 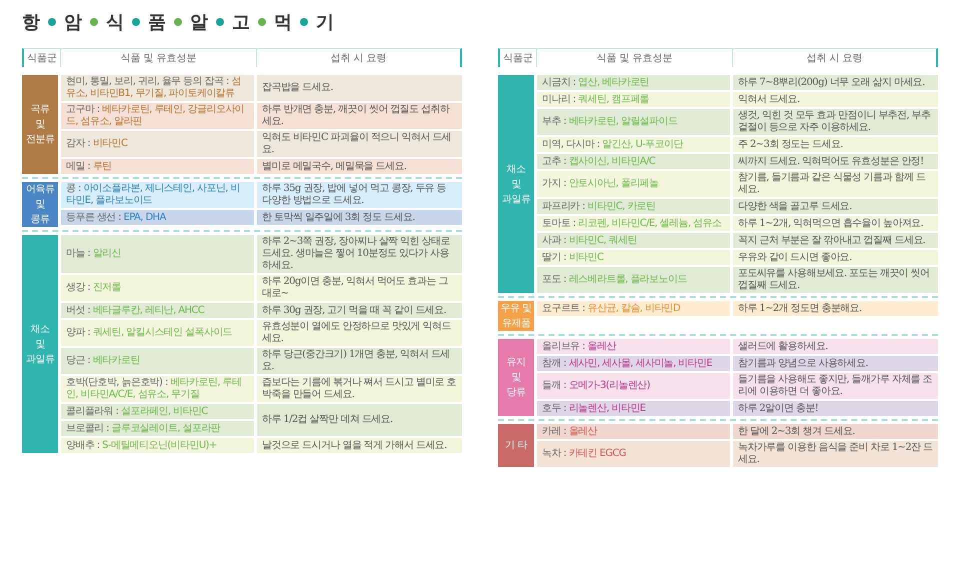 What do you see at coordinates (241, 22) in the screenshot?
I see `title-character: 고` at bounding box center [241, 22].